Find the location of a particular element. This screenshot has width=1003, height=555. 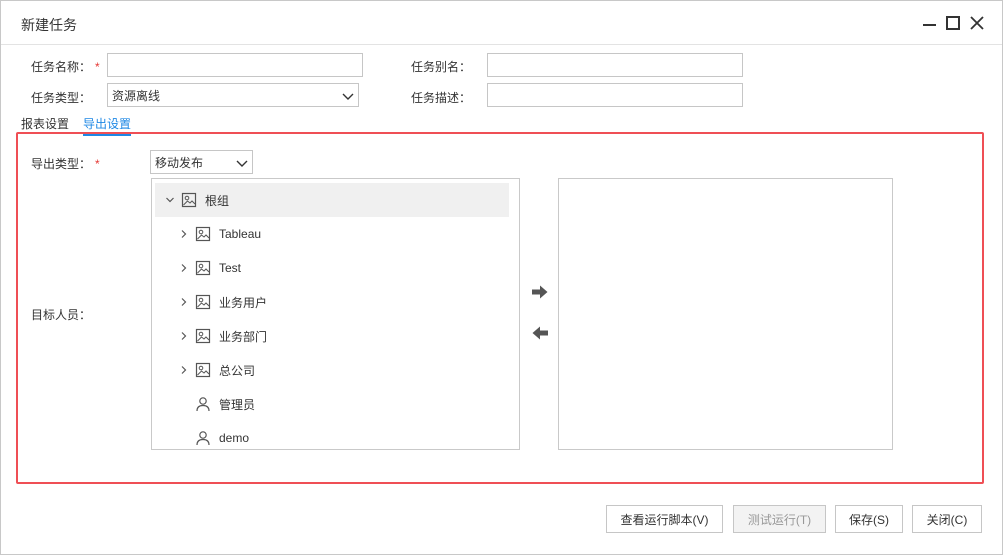

export-type-select: 移动发布 is located at coordinates (201, 162).